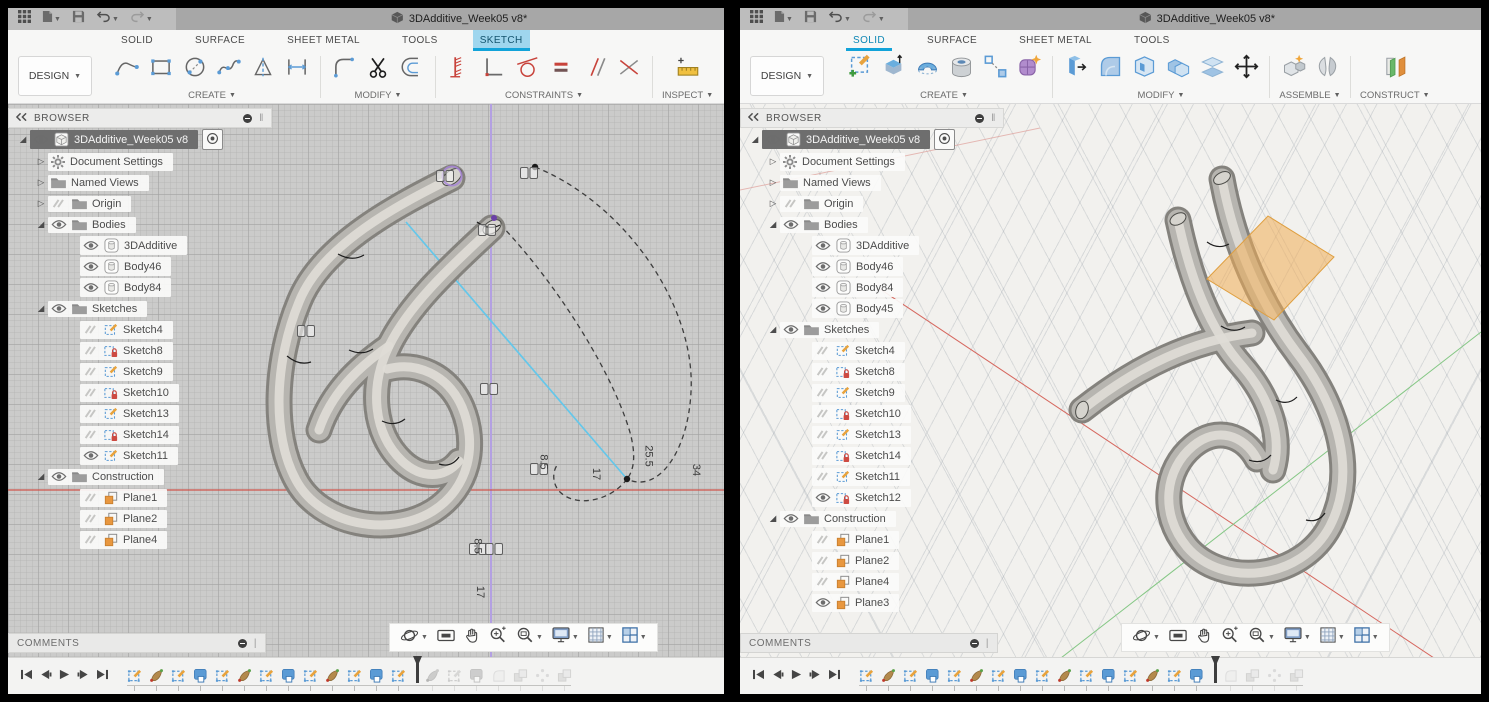  What do you see at coordinates (872, 287) in the screenshot?
I see `browser-item-body84: Body84` at bounding box center [872, 287].